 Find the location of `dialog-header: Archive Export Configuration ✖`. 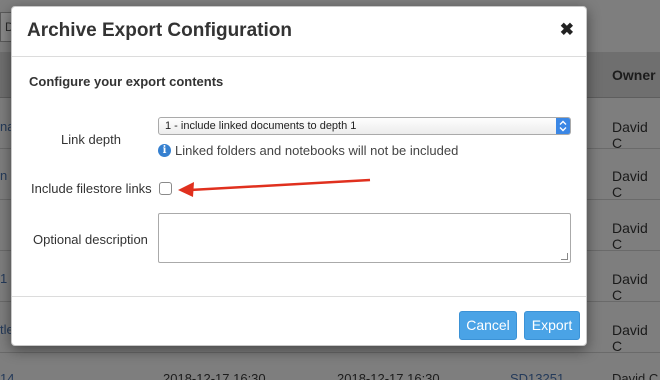

dialog-header: Archive Export Configuration ✖ is located at coordinates (299, 32).